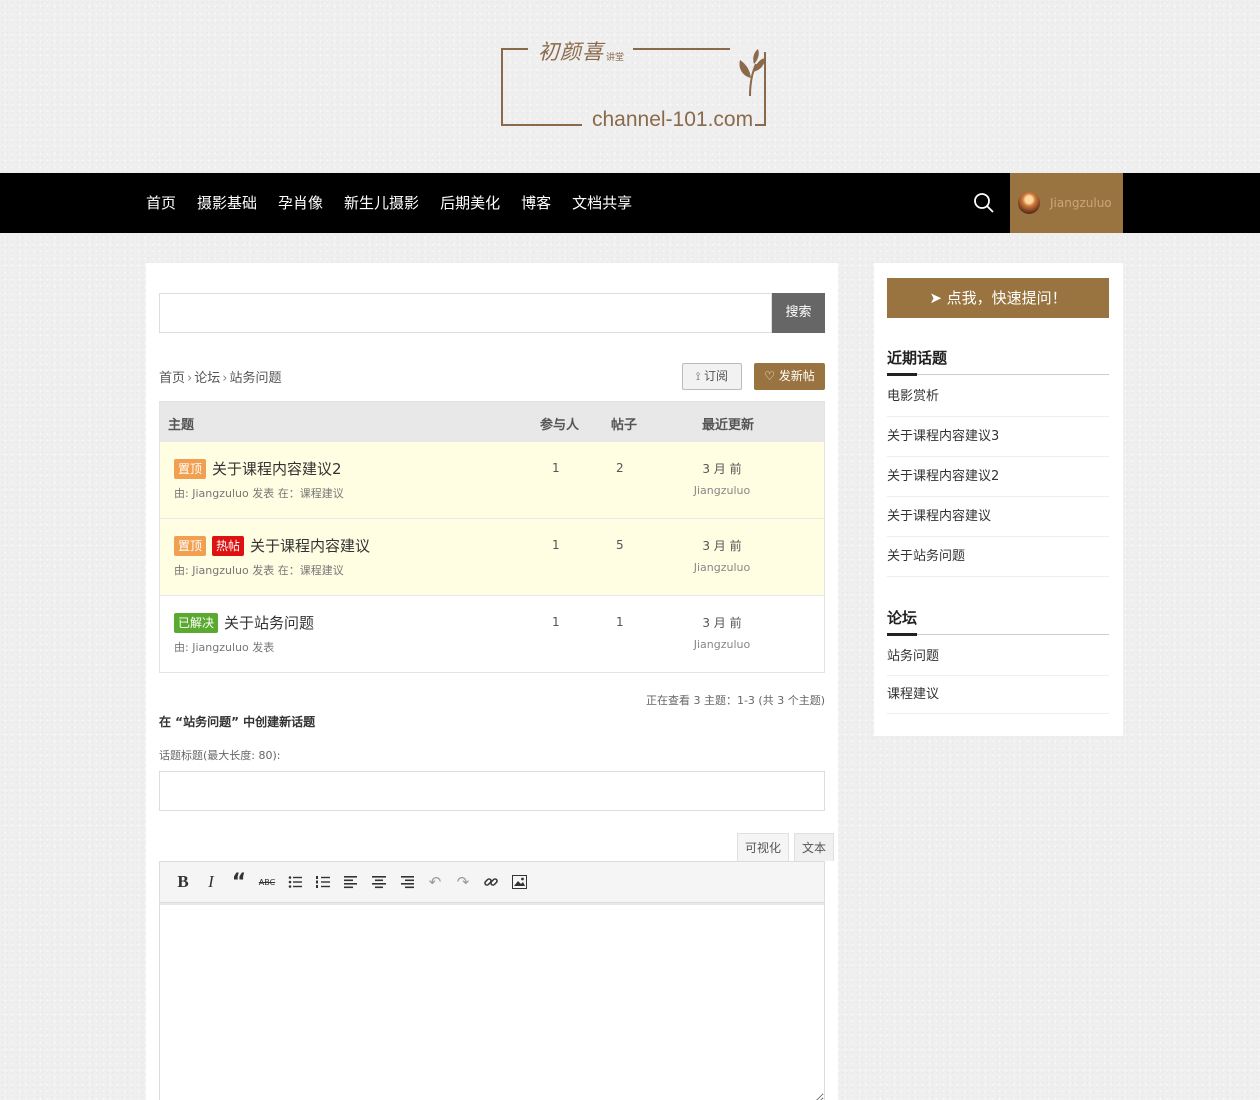 The height and width of the screenshot is (1100, 1260). I want to click on editor-toolbar: B I “ ABC ↶ ↷, so click(492, 882).